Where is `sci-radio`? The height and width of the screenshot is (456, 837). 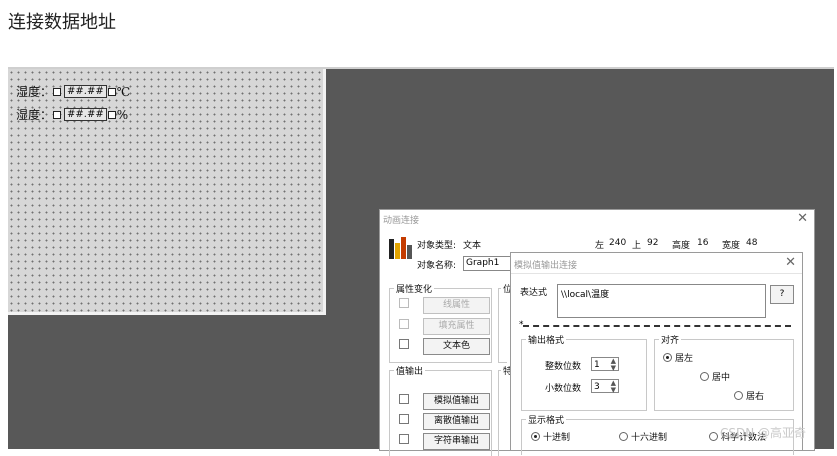 sci-radio is located at coordinates (713, 436).